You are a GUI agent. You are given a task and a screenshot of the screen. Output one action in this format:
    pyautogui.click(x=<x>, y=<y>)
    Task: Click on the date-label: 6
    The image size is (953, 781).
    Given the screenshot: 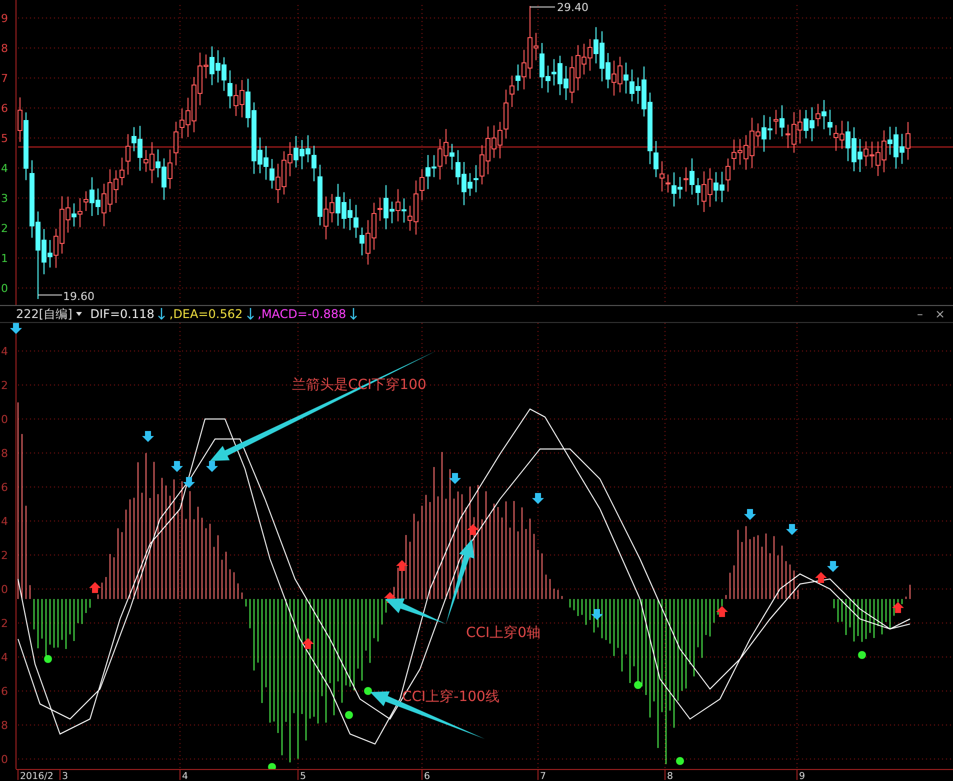 What is the action you would take?
    pyautogui.click(x=427, y=775)
    